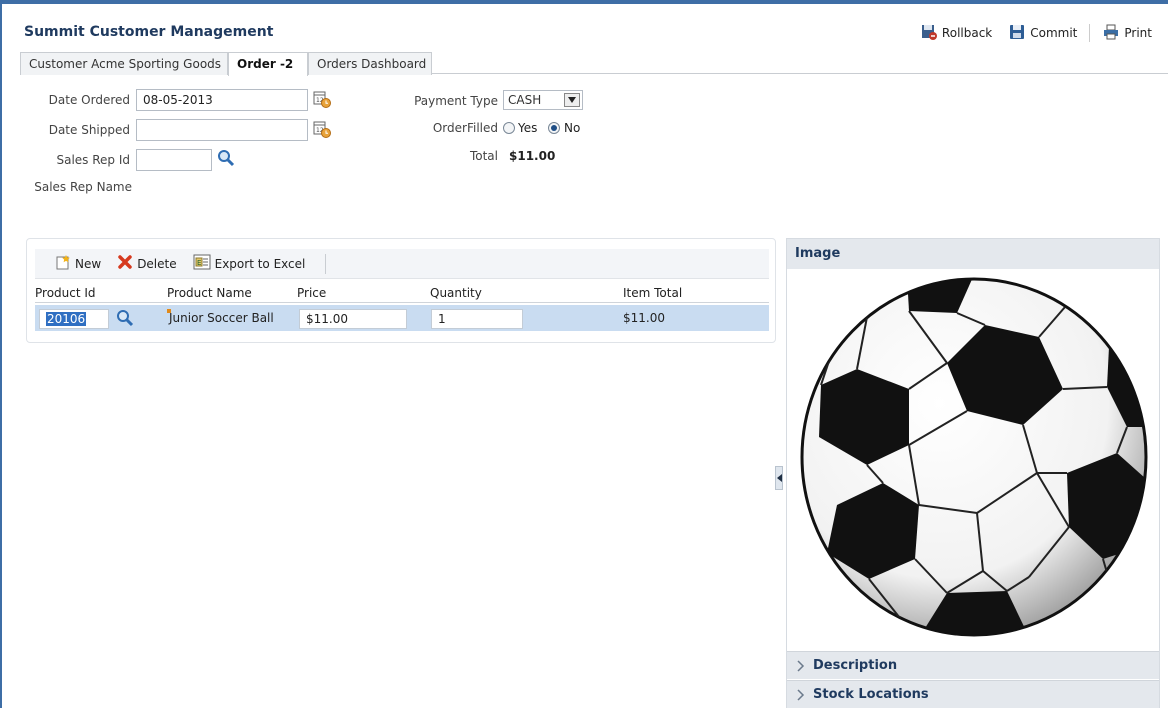 Image resolution: width=1168 pixels, height=708 pixels. I want to click on new-icon, so click(63, 263).